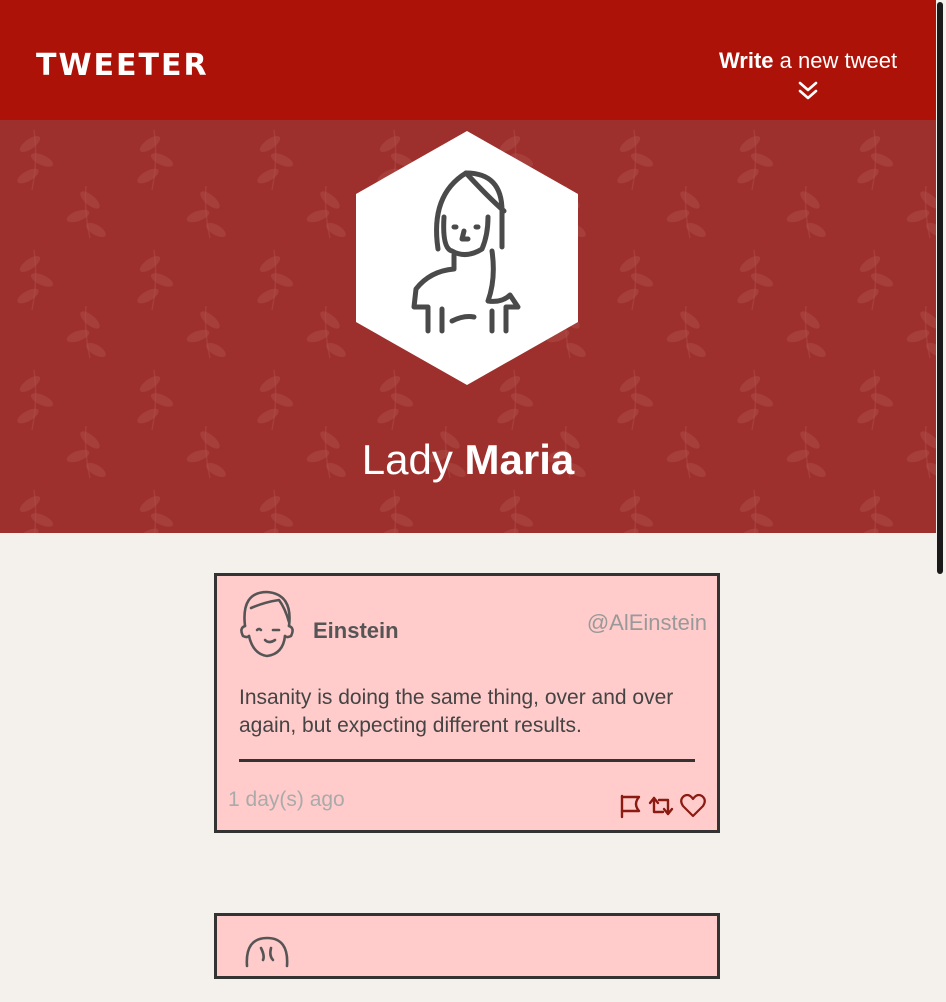 The height and width of the screenshot is (1002, 946). What do you see at coordinates (746, 60) in the screenshot?
I see `write-label-bold: Write` at bounding box center [746, 60].